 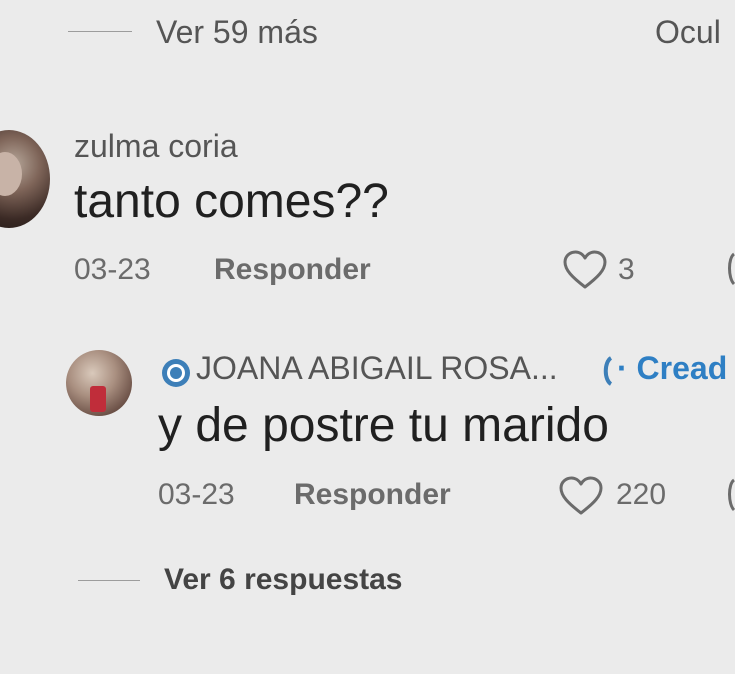 What do you see at coordinates (231, 201) in the screenshot?
I see `comment-text: tanto comes??` at bounding box center [231, 201].